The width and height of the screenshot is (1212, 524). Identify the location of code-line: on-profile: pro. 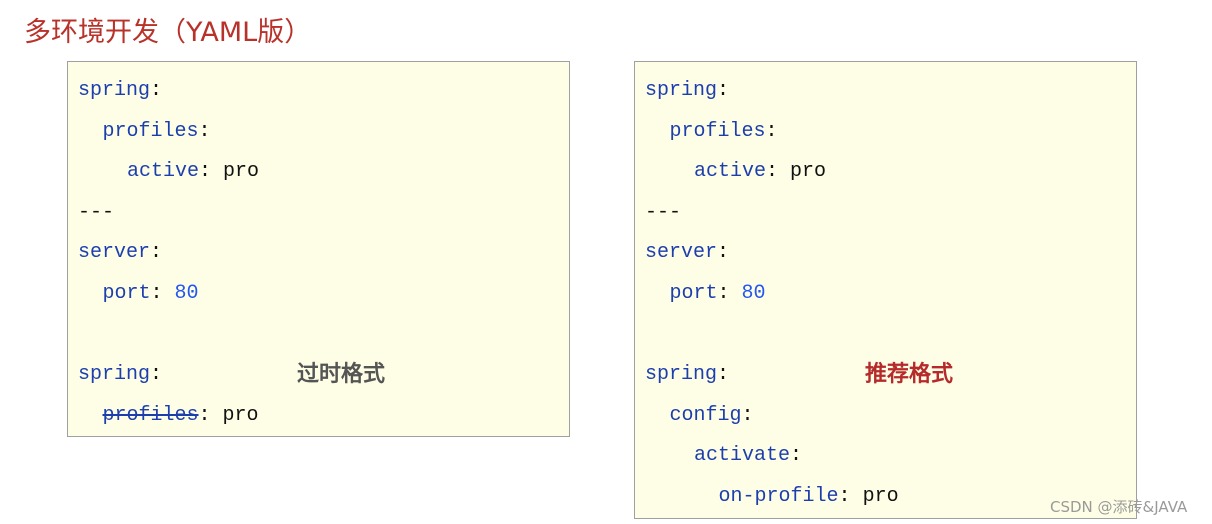
(808, 496).